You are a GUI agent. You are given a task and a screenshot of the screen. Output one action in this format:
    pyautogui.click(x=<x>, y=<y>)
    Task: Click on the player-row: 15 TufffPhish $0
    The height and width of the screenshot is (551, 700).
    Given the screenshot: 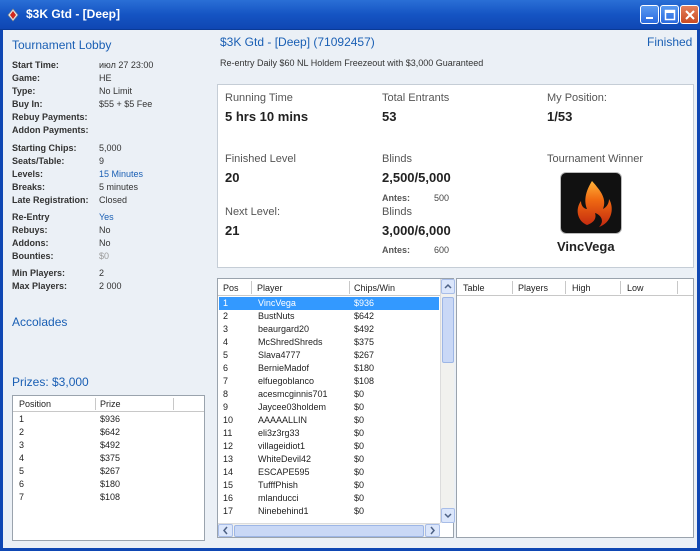 What is the action you would take?
    pyautogui.click(x=329, y=485)
    